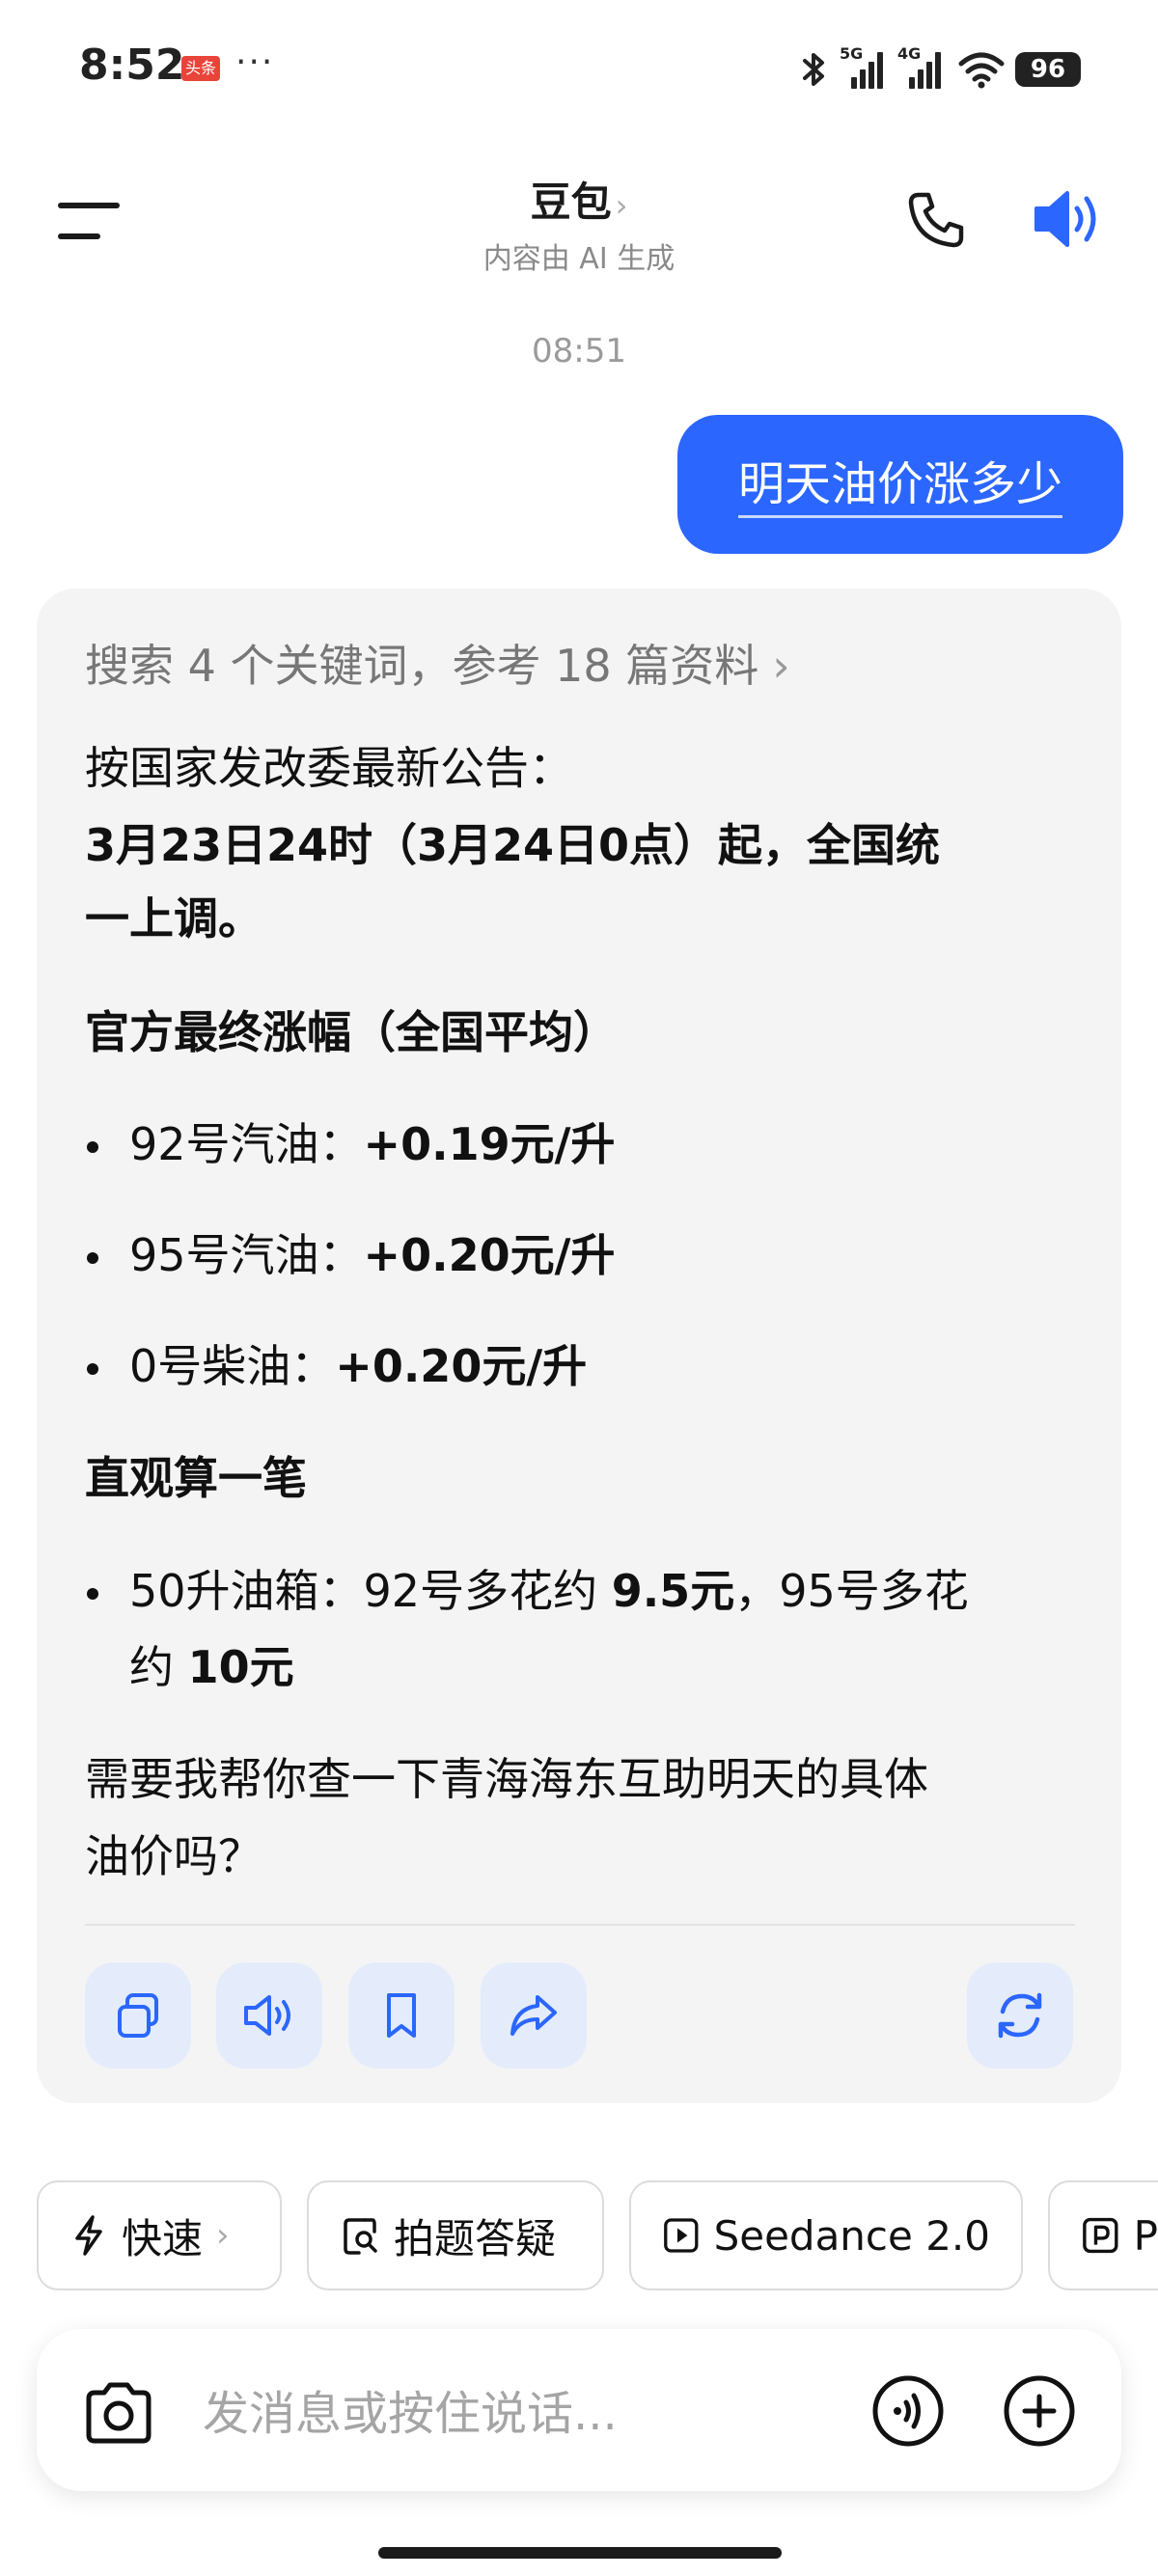  What do you see at coordinates (1065, 219) in the screenshot?
I see `speaker-icon` at bounding box center [1065, 219].